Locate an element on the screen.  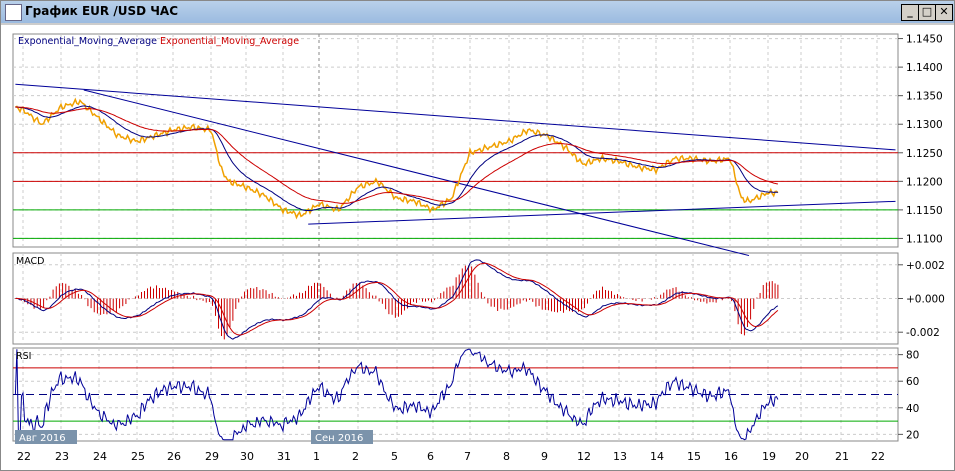
rsi-tick-label: 40 is located at coordinates (912, 409).